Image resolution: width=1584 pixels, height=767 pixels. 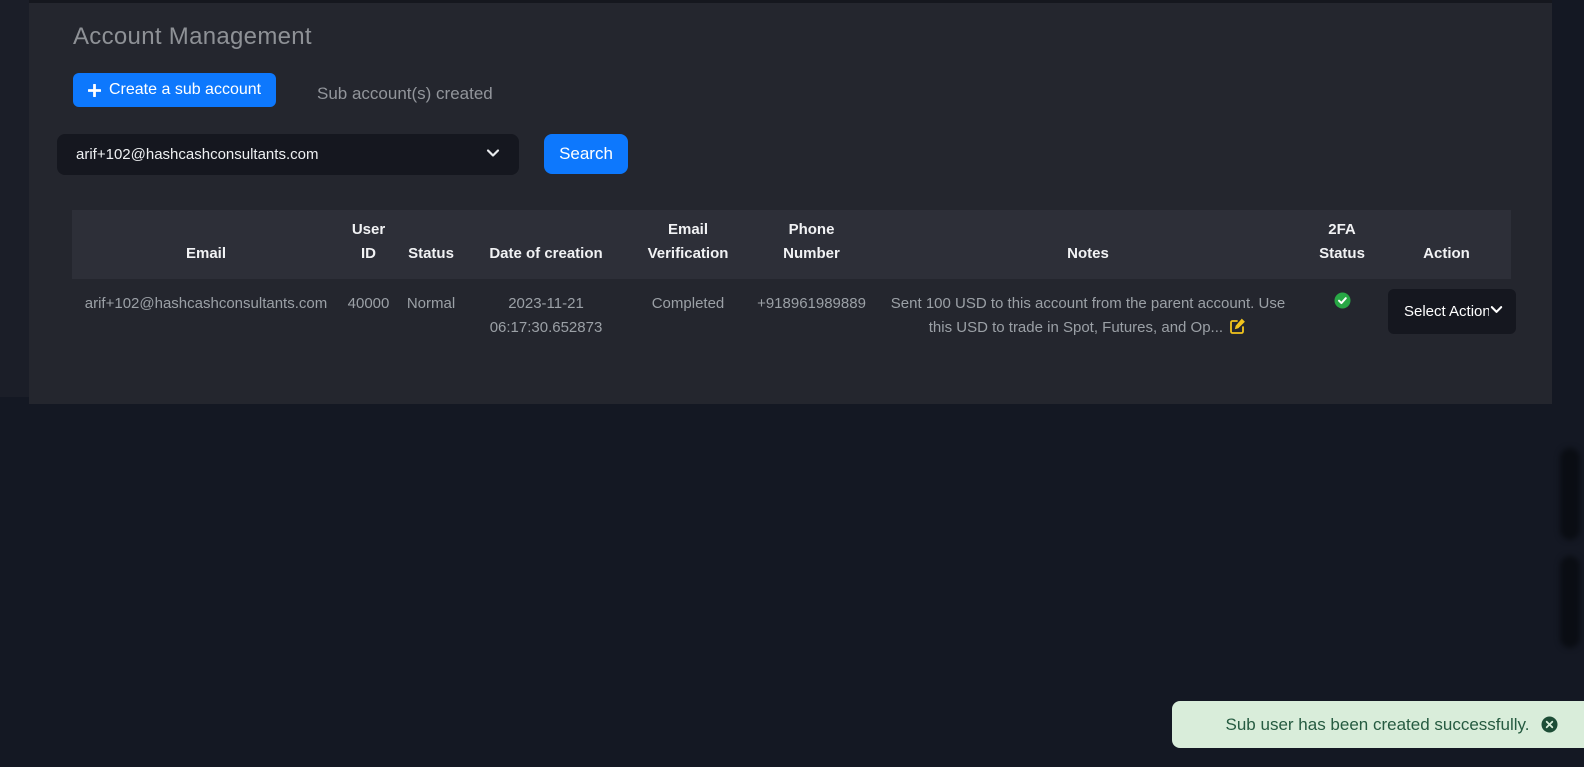 I want to click on cell-email: arif+102@hashcashconsultants.com, so click(x=206, y=303).